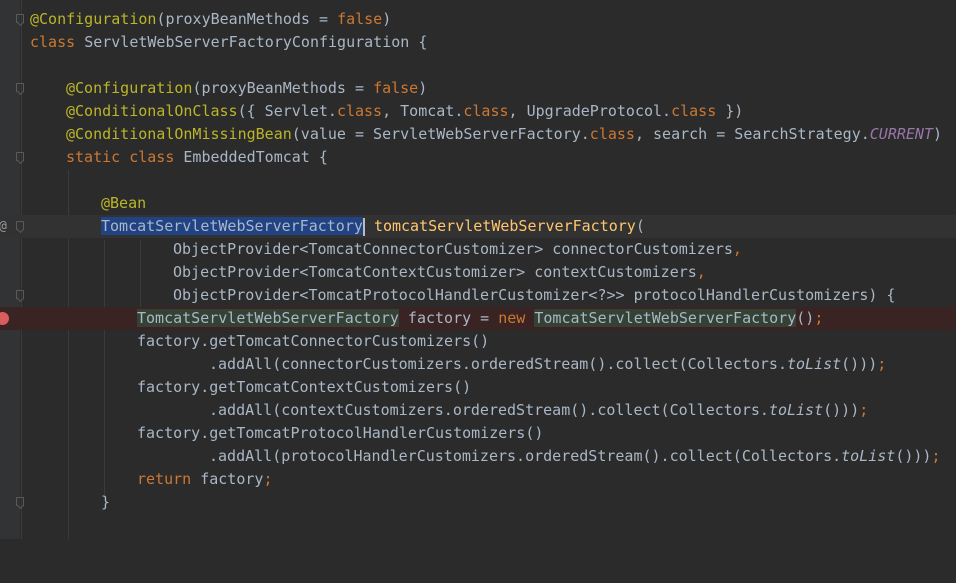  I want to click on annotation: @Bean, so click(124, 203).